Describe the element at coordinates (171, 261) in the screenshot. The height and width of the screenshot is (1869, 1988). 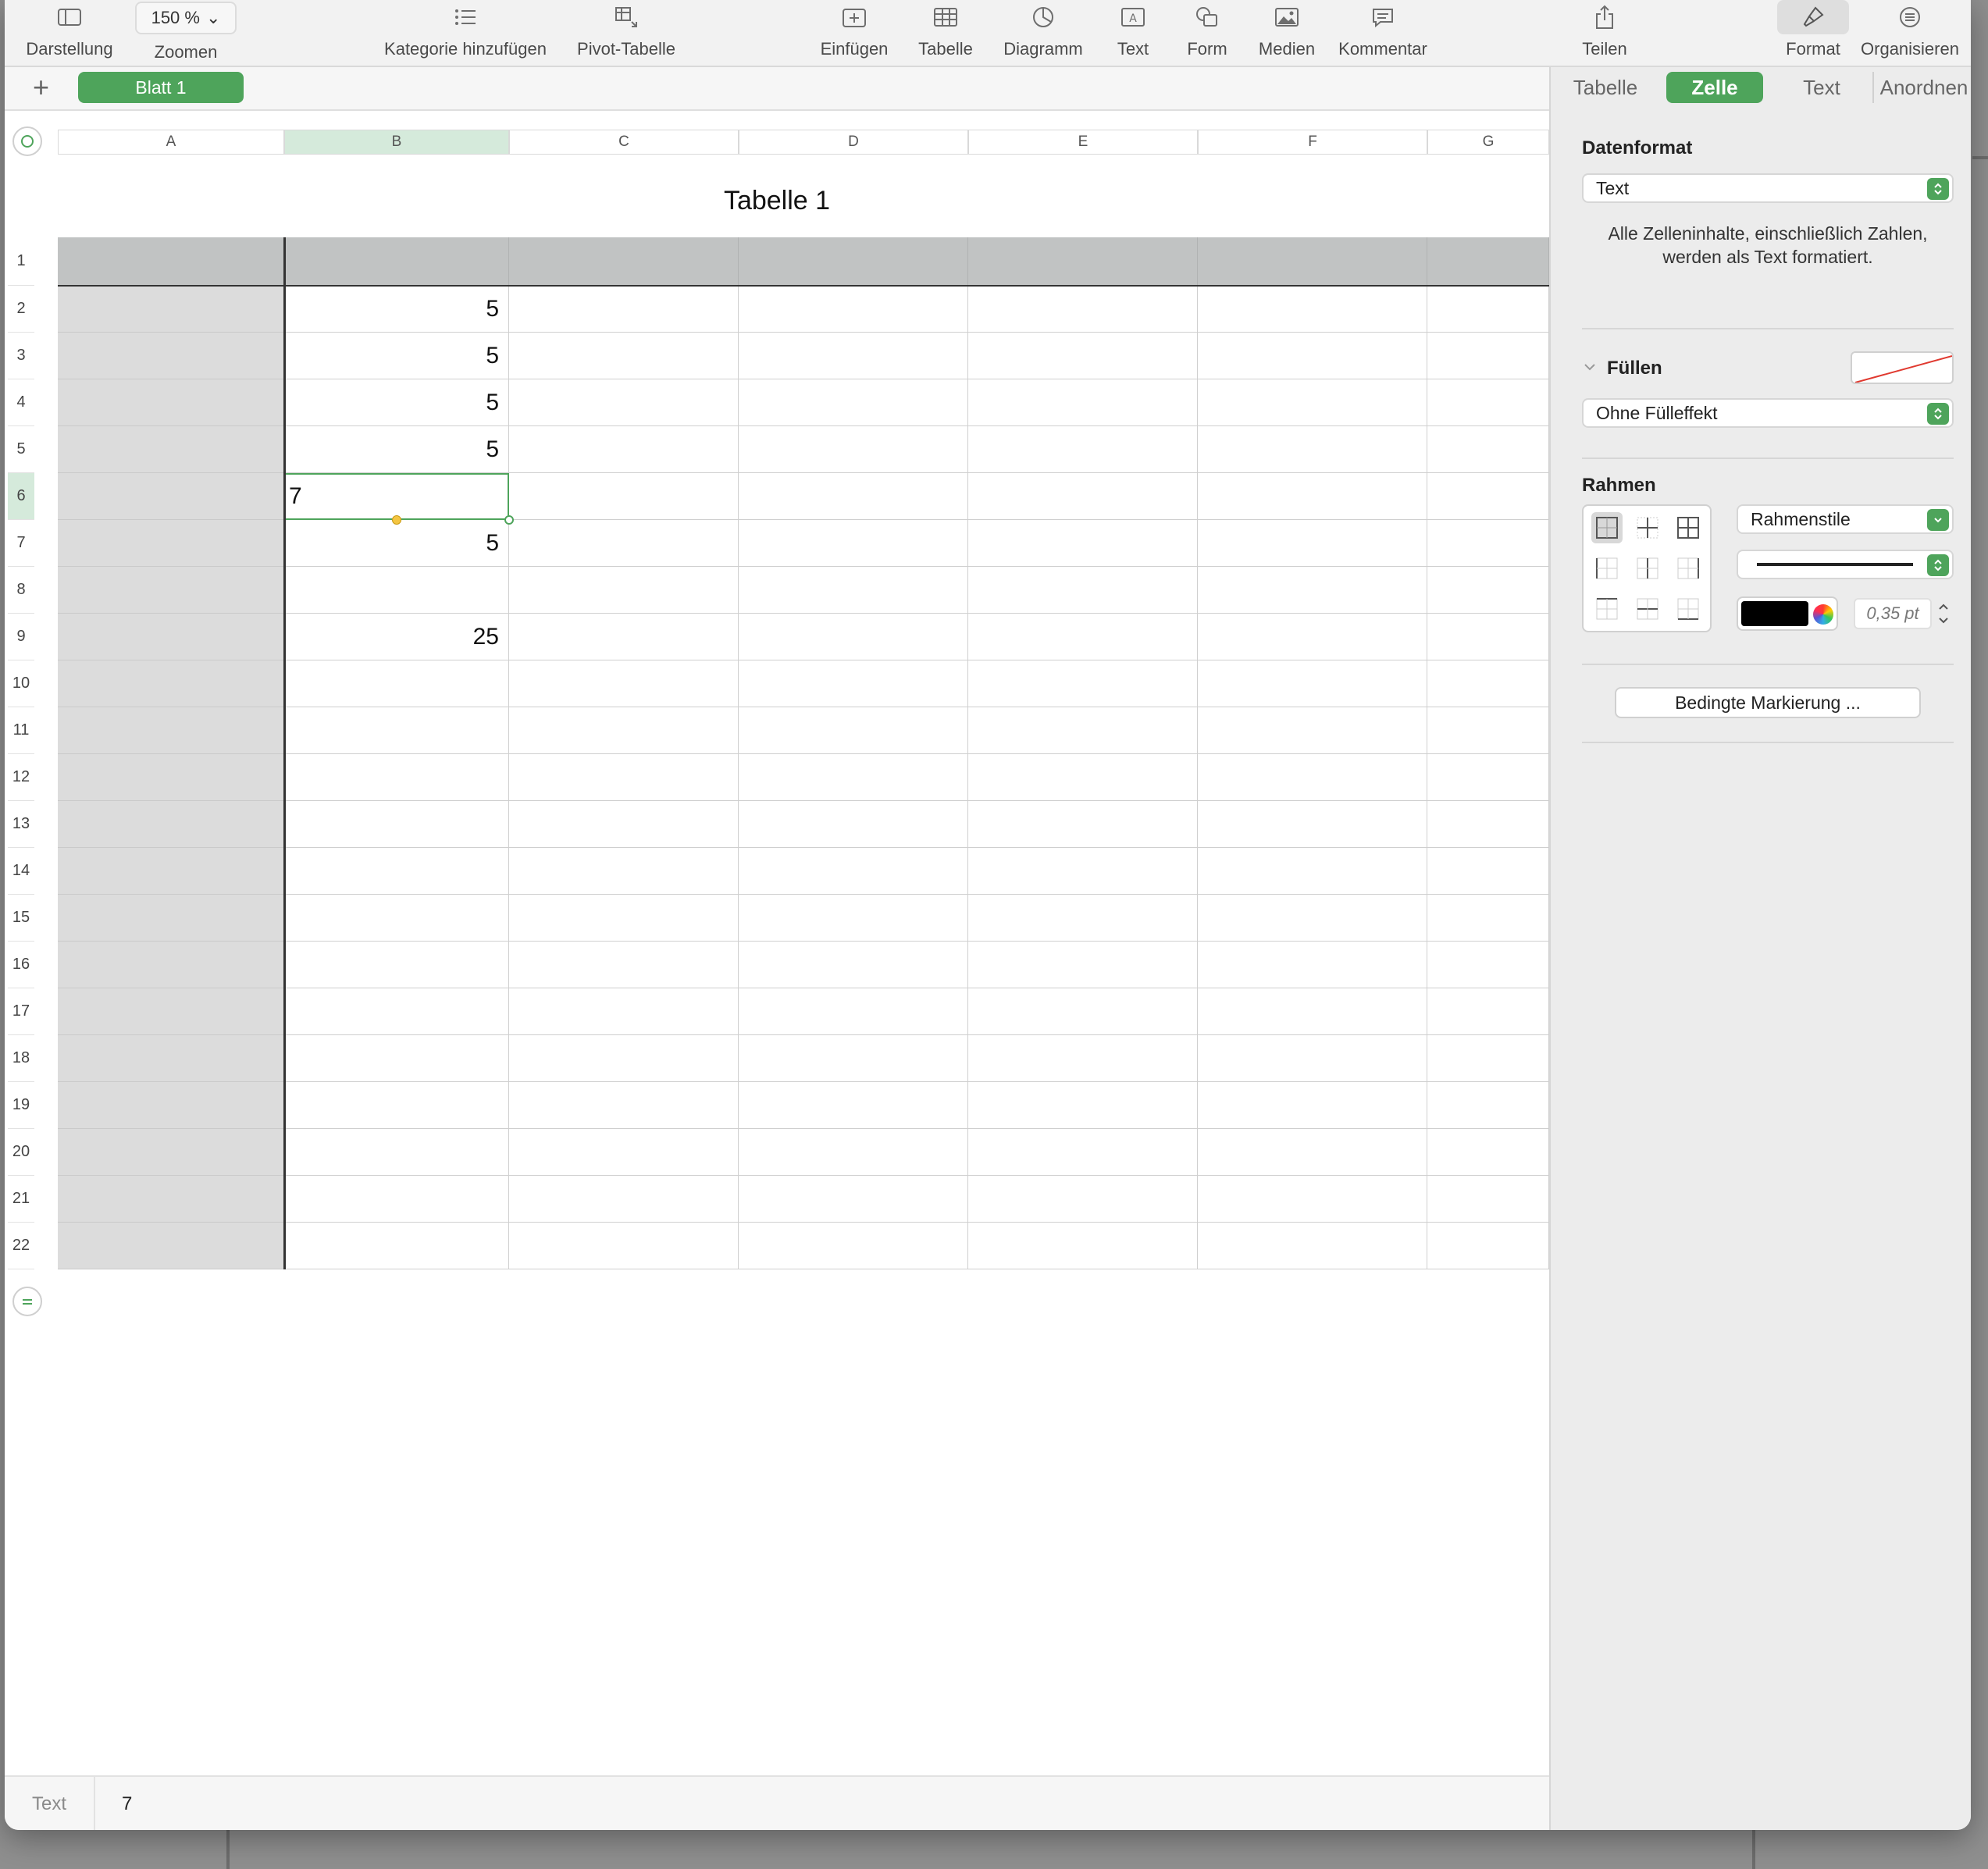
I see `cell-a1` at that location.